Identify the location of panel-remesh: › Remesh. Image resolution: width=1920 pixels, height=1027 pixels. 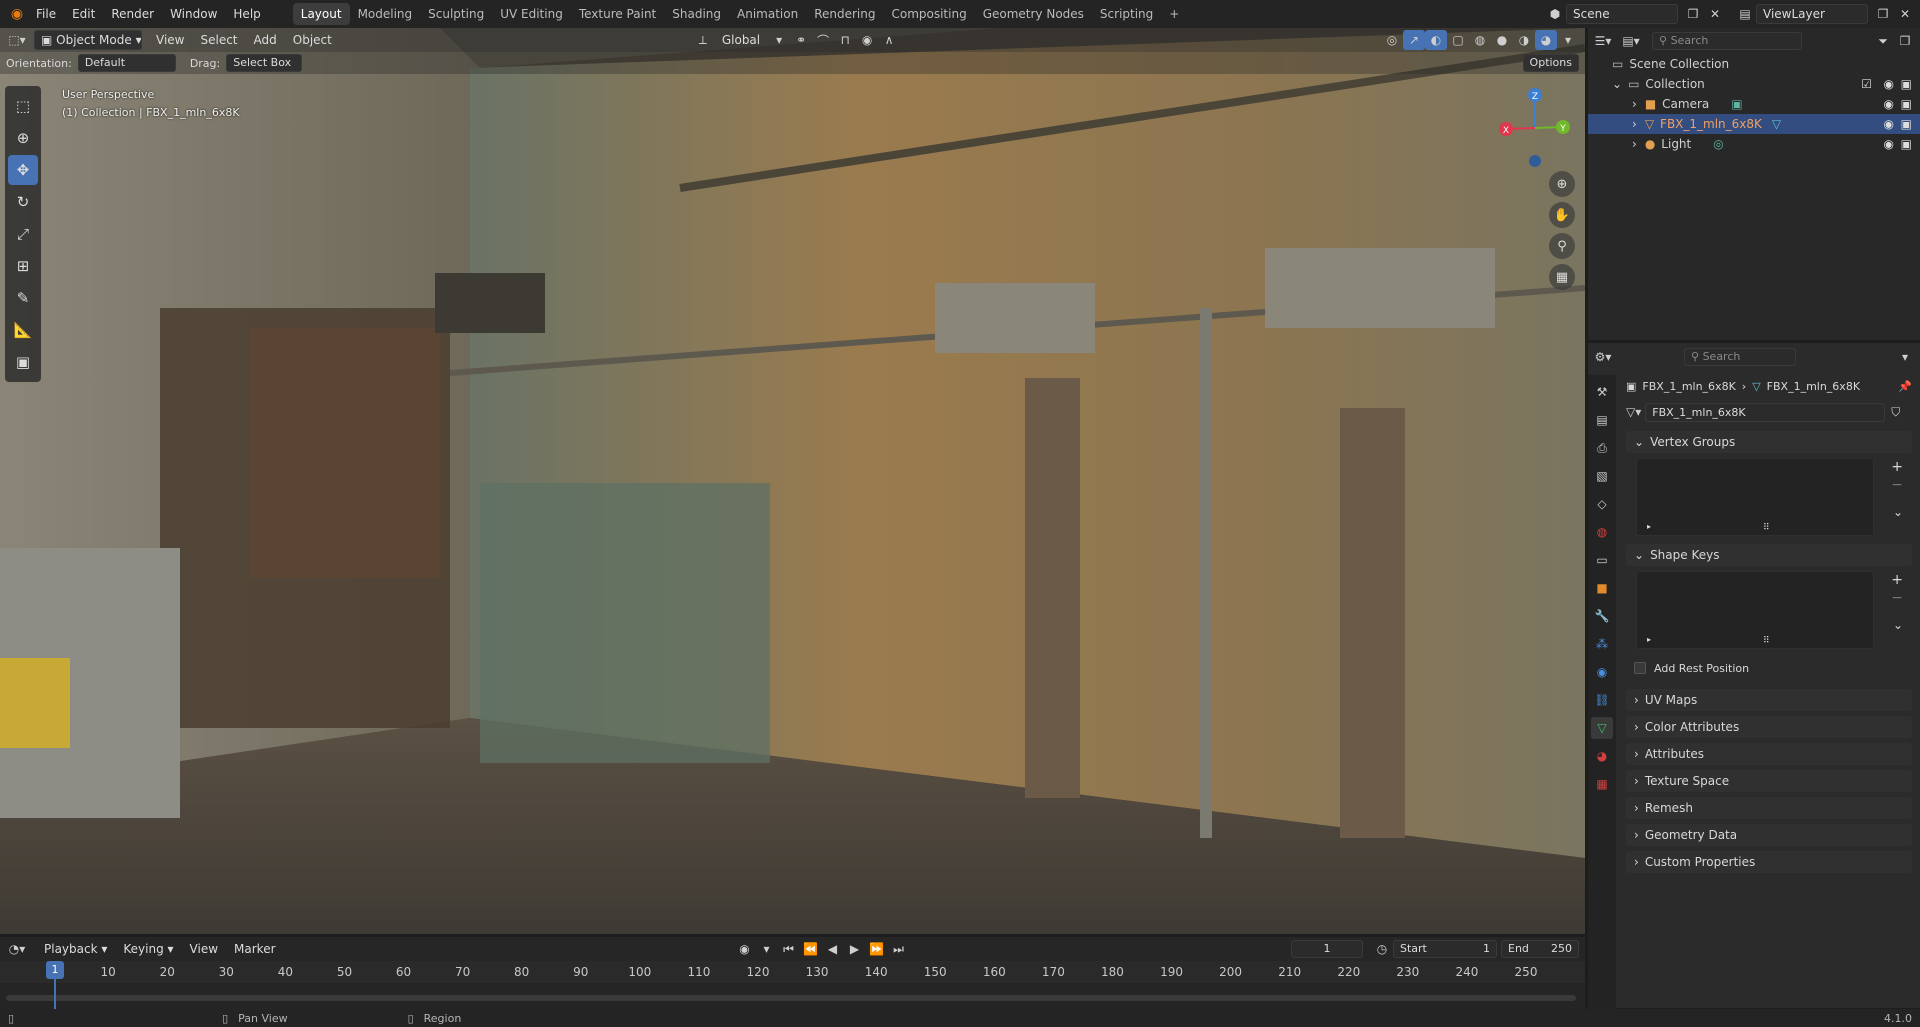
(1769, 808).